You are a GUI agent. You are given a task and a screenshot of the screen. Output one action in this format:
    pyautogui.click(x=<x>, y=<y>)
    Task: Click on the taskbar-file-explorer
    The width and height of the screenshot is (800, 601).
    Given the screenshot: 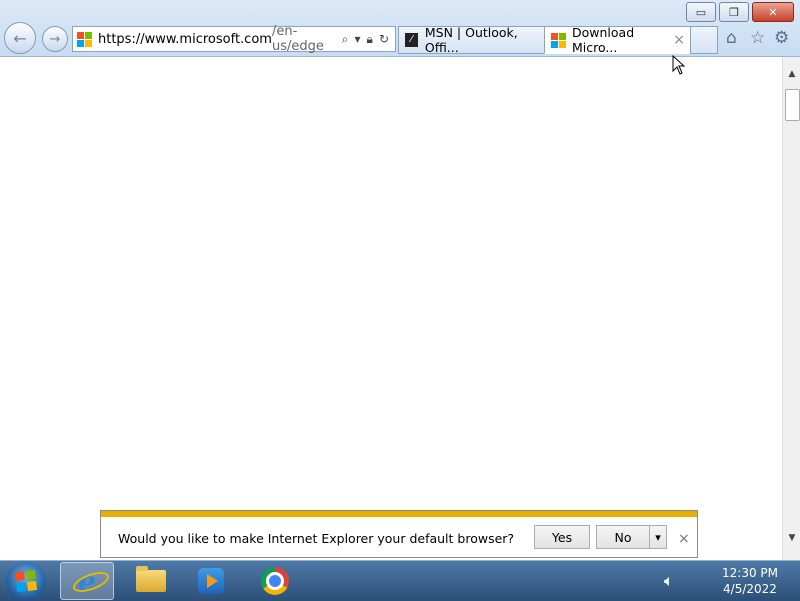 What is the action you would take?
    pyautogui.click(x=151, y=581)
    